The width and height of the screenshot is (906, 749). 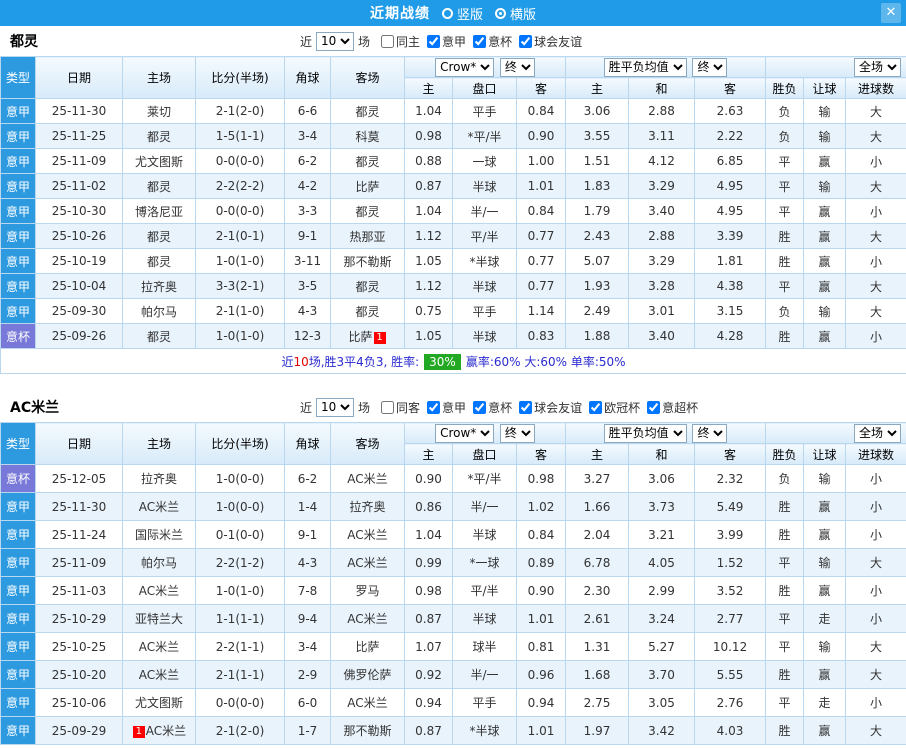 I want to click on near-label: 近, so click(x=306, y=407).